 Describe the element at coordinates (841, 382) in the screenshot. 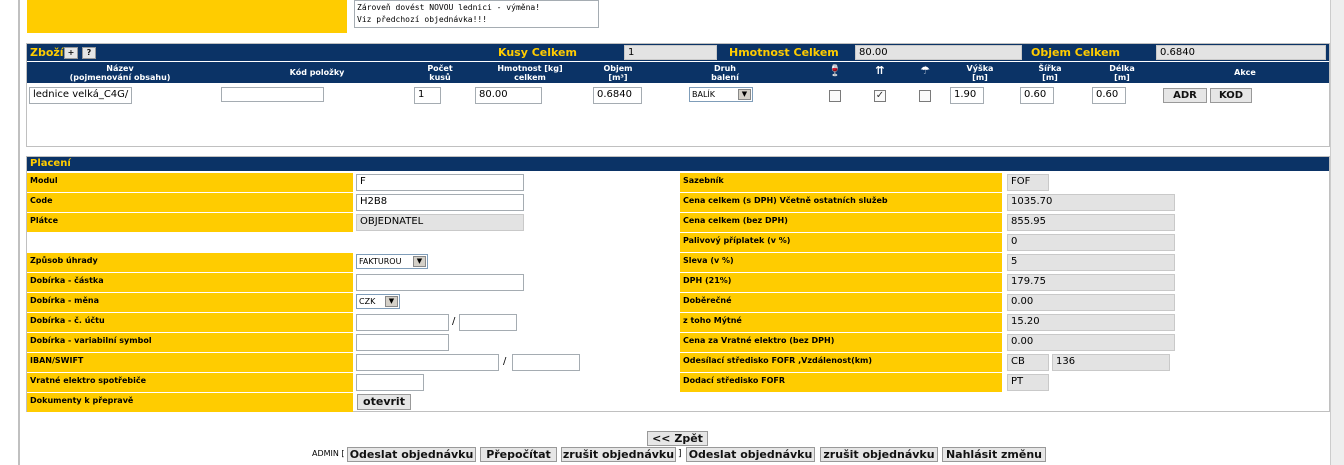

I see `dodaci-label: Dodací středisko FOFR` at that location.